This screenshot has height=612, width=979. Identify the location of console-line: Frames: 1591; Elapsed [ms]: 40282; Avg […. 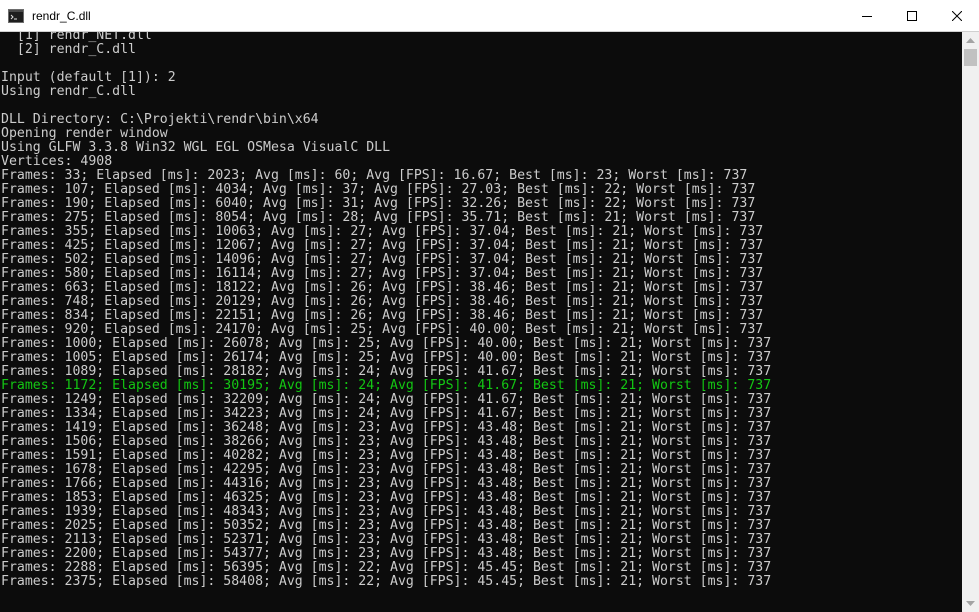
(386, 455).